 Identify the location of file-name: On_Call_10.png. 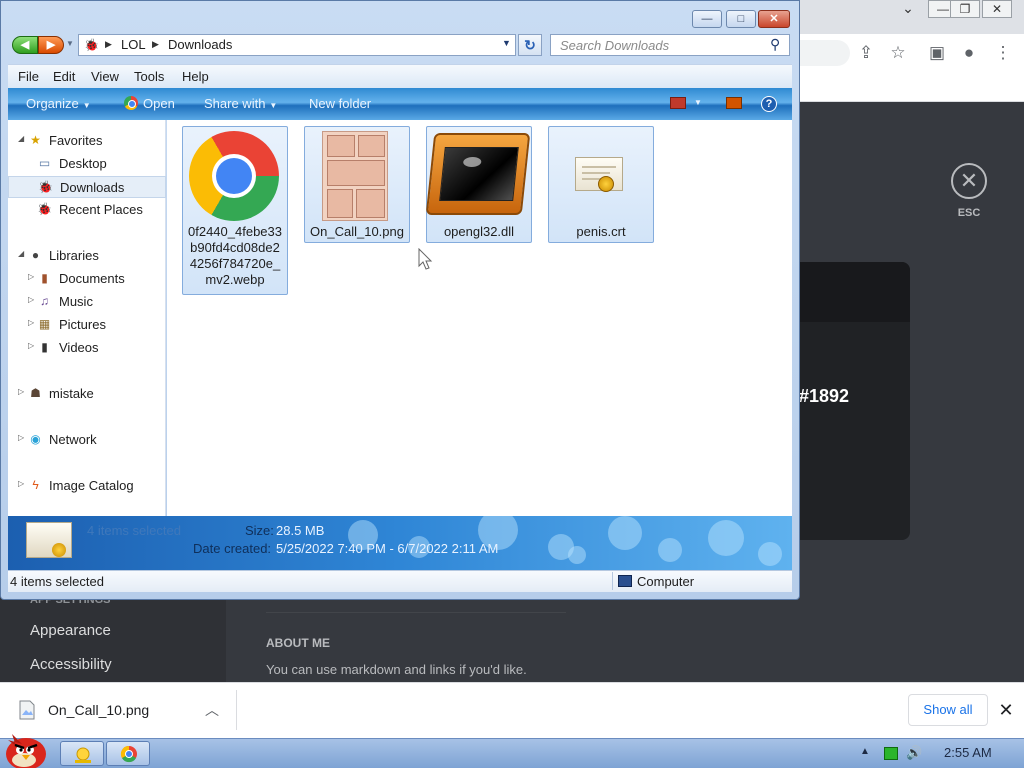
(357, 231).